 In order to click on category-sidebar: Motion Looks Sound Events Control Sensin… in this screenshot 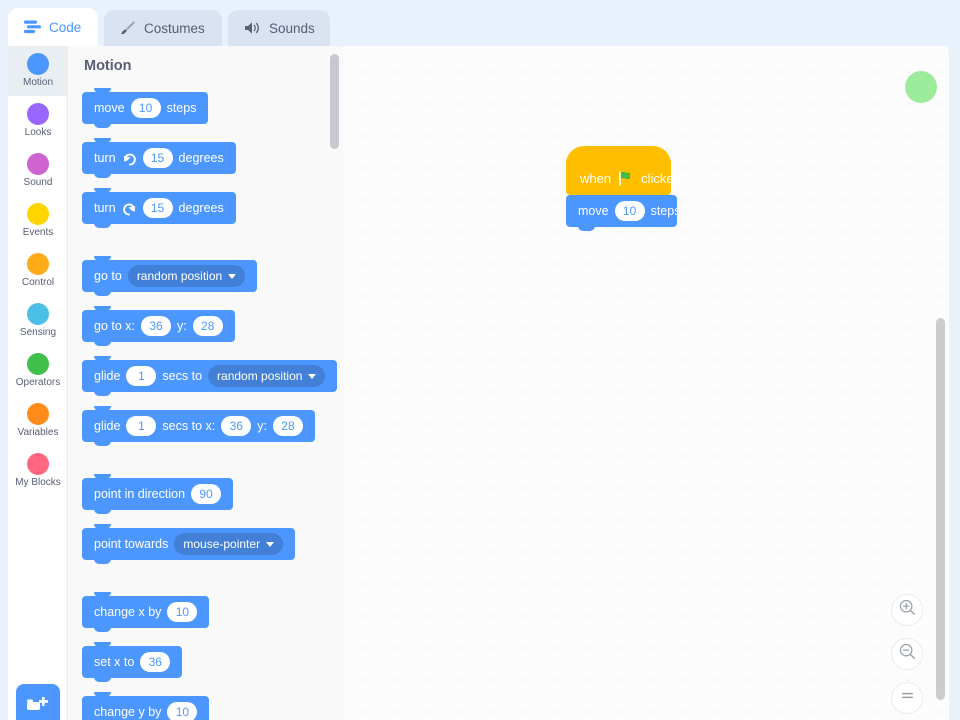, I will do `click(38, 383)`.